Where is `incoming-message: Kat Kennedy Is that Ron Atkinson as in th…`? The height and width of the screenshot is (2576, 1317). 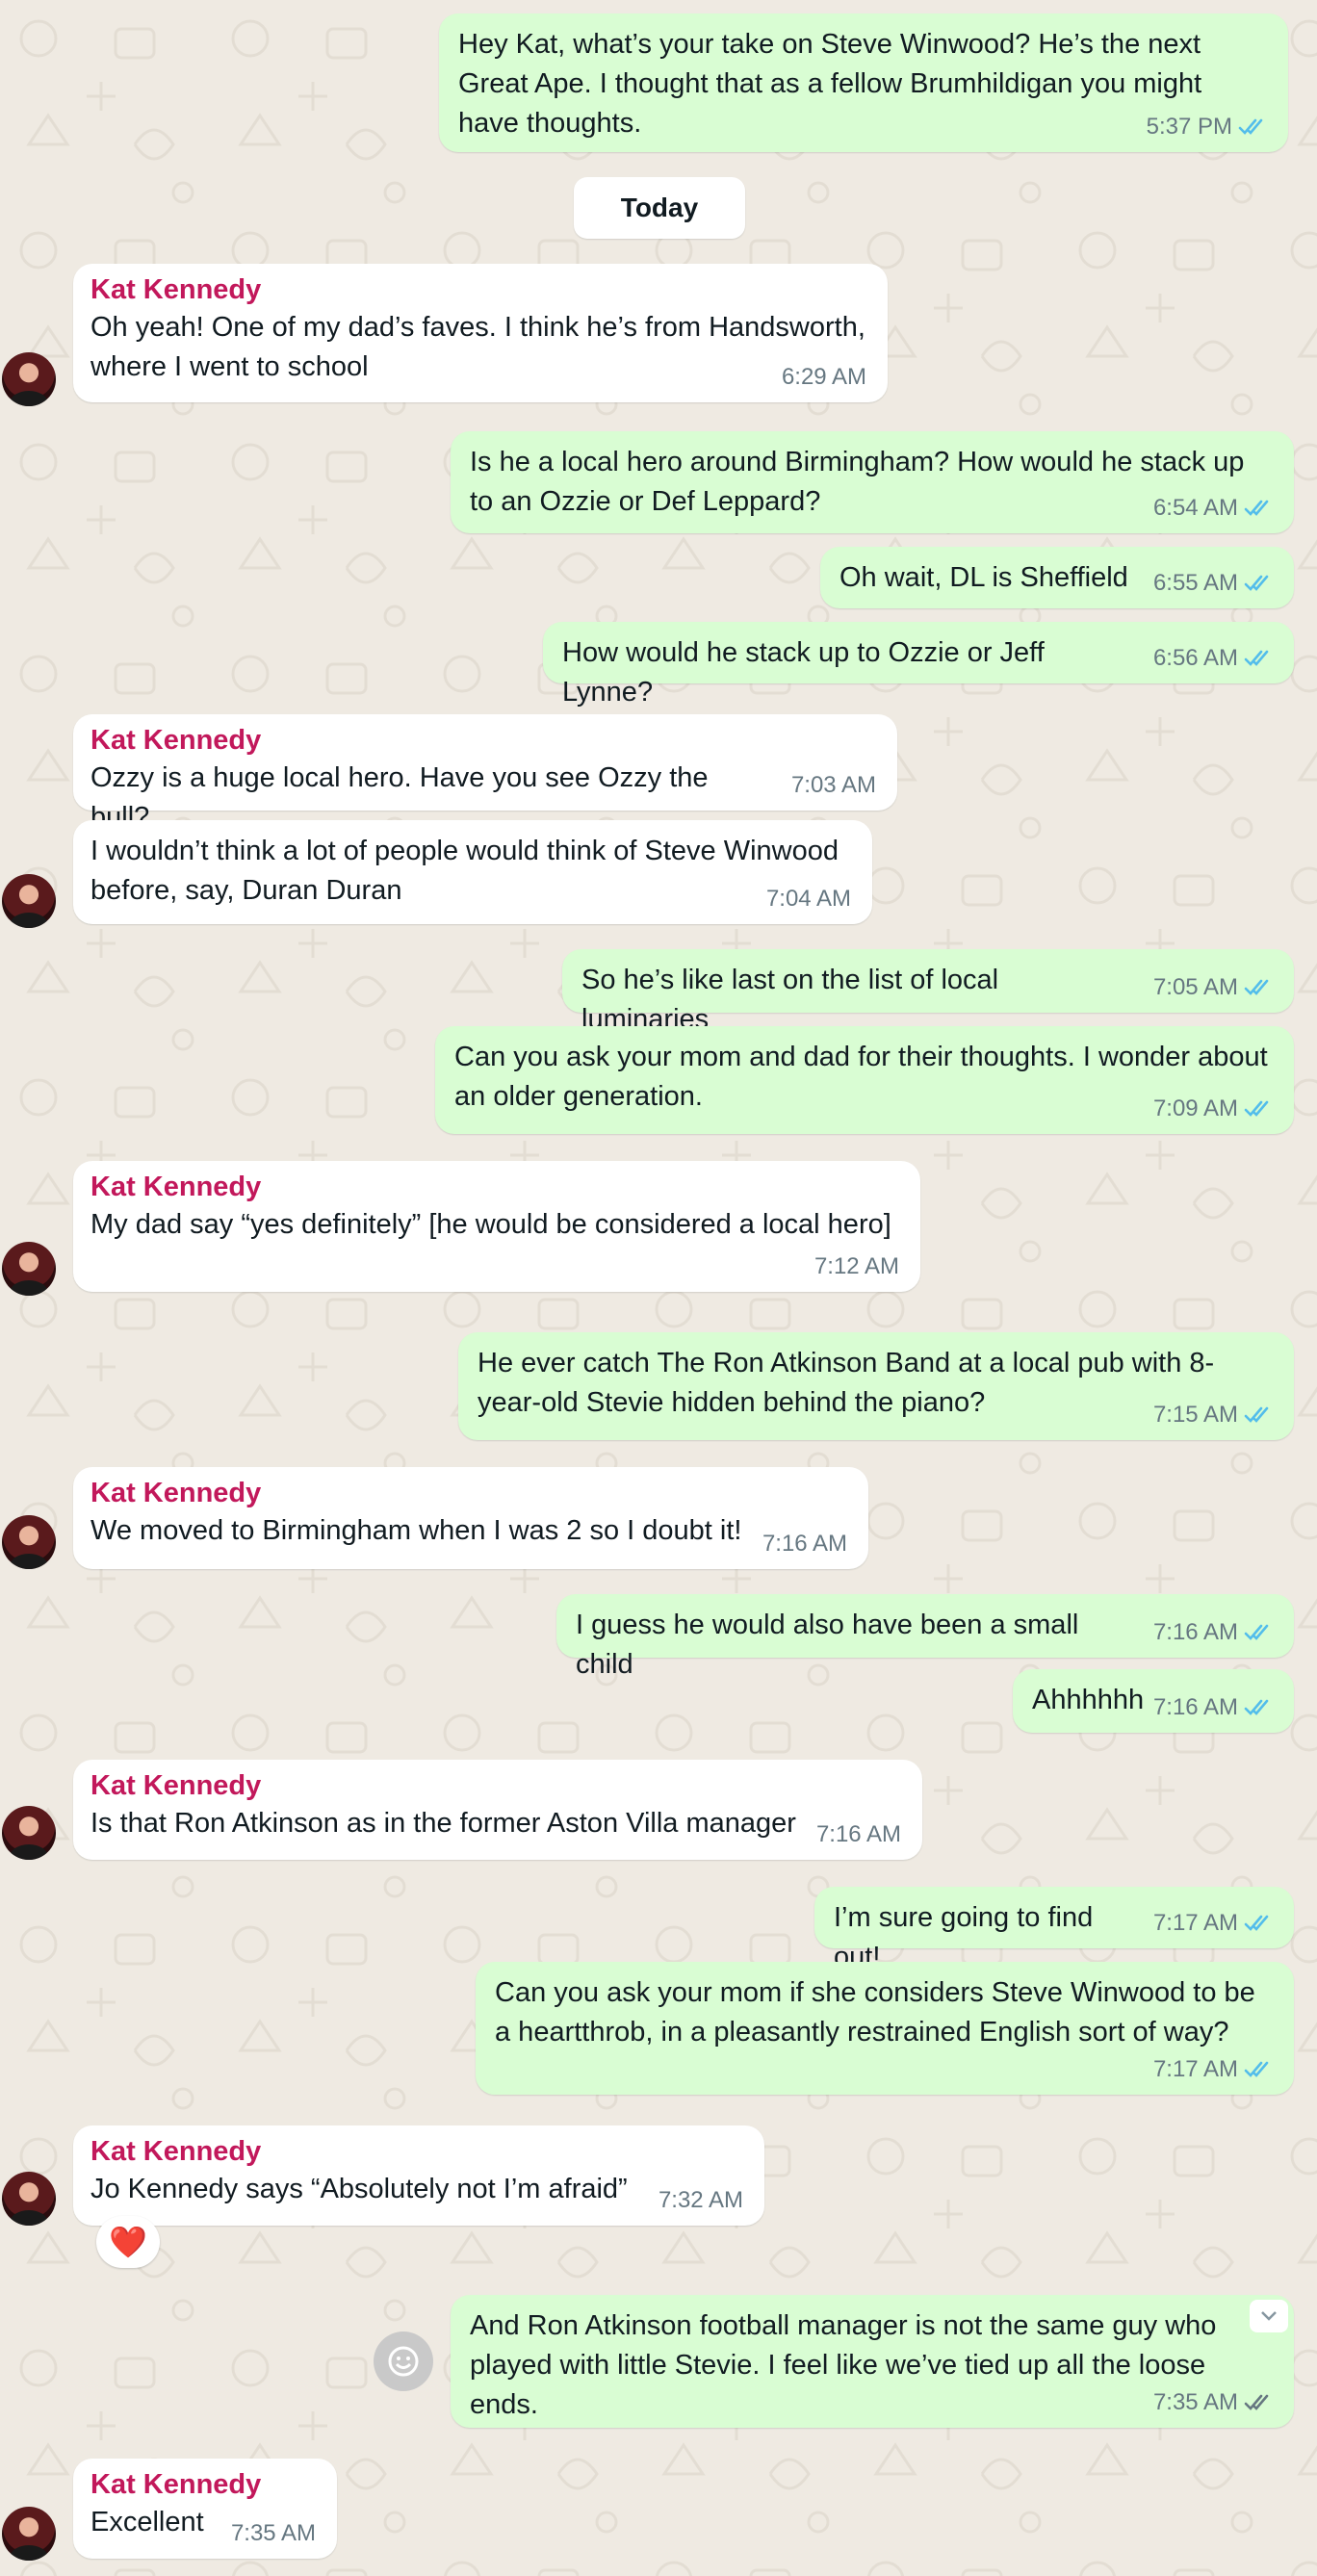 incoming-message: Kat Kennedy Is that Ron Atkinson as in th… is located at coordinates (498, 1810).